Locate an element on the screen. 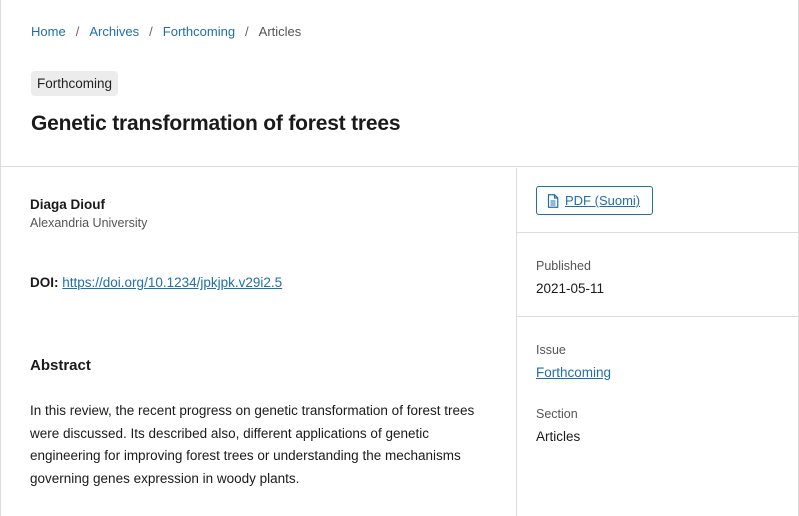  pdf-download-button: PDF (Suomi) is located at coordinates (595, 200).